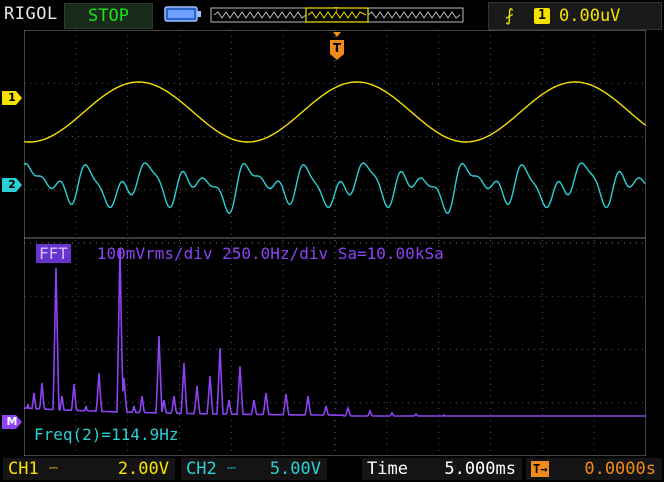 This screenshot has width=664, height=482. Describe the element at coordinates (542, 16) in the screenshot. I see `trigger-source-badge: 1` at that location.